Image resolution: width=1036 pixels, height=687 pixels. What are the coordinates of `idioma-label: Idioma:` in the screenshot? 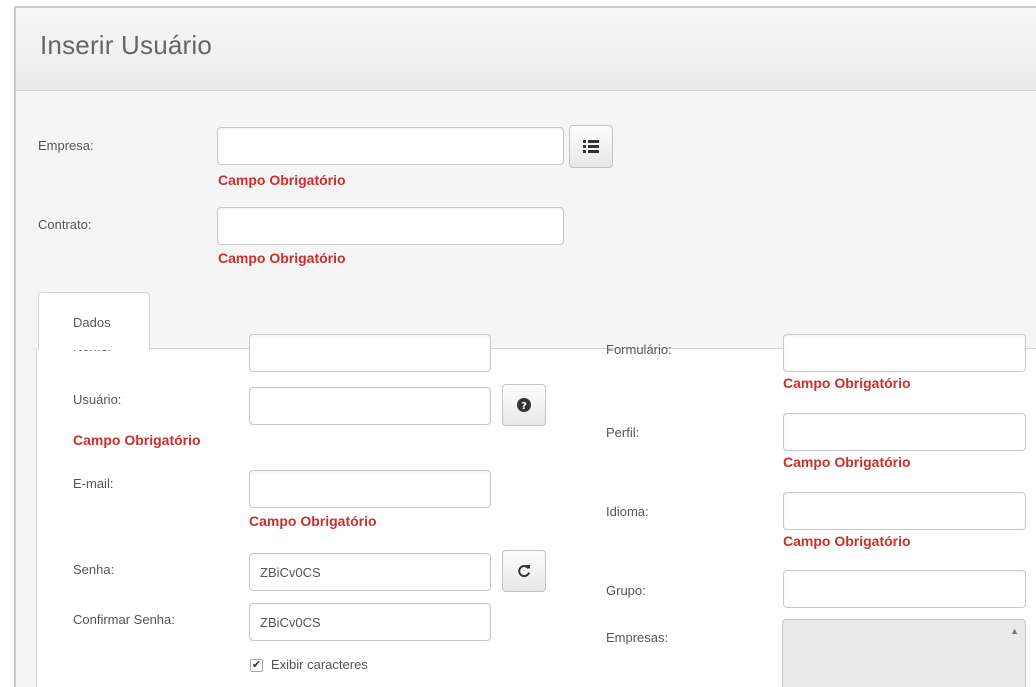 It's located at (627, 511).